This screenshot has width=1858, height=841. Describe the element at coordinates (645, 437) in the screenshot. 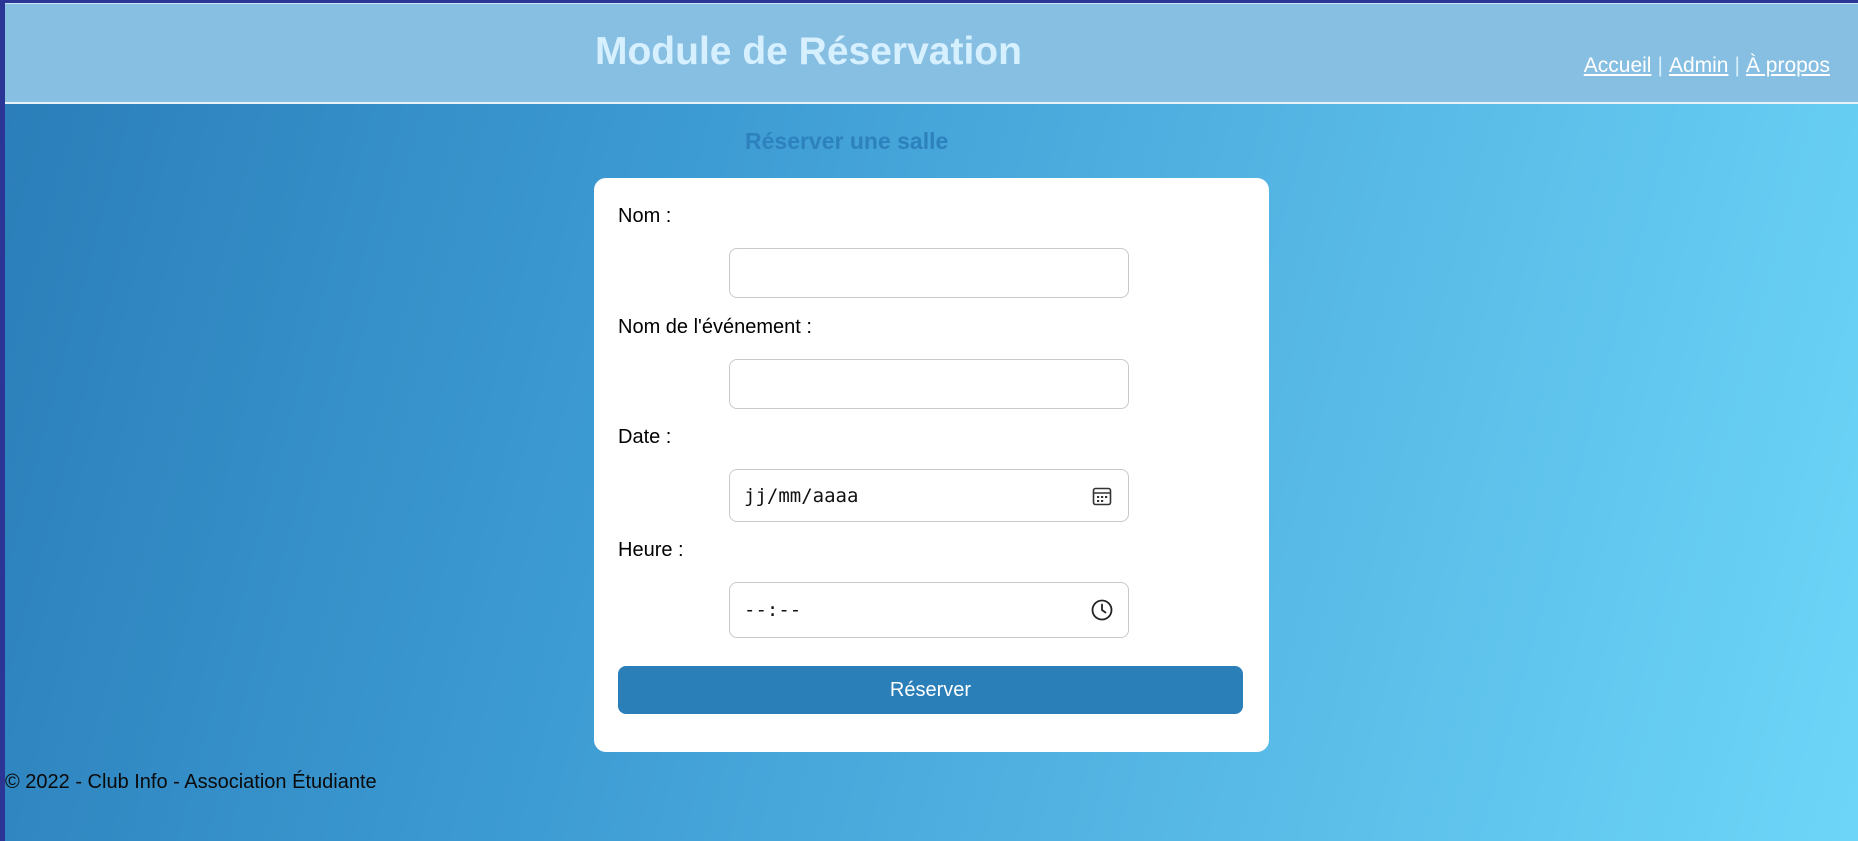

I see `date-label: Date :` at that location.